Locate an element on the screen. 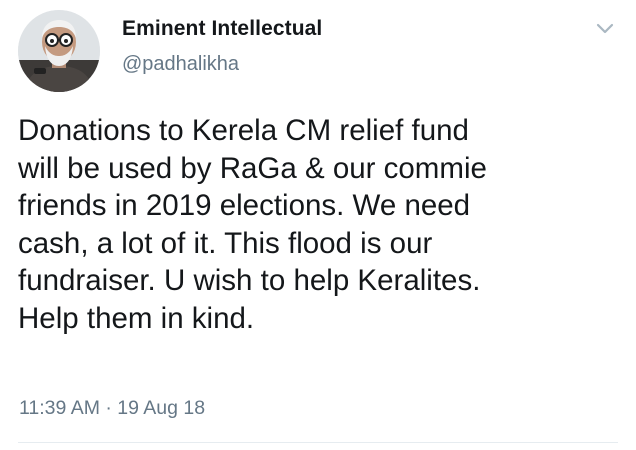 Image resolution: width=636 pixels, height=450 pixels. tweet-timestamp: 11:39 AM · 19 Aug 18 is located at coordinates (112, 408).